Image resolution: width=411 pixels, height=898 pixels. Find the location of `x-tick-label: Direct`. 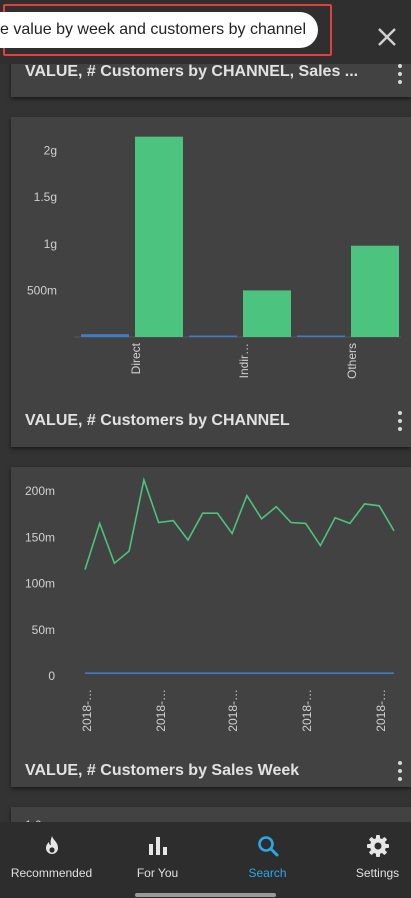

x-tick-label: Direct is located at coordinates (136, 358).